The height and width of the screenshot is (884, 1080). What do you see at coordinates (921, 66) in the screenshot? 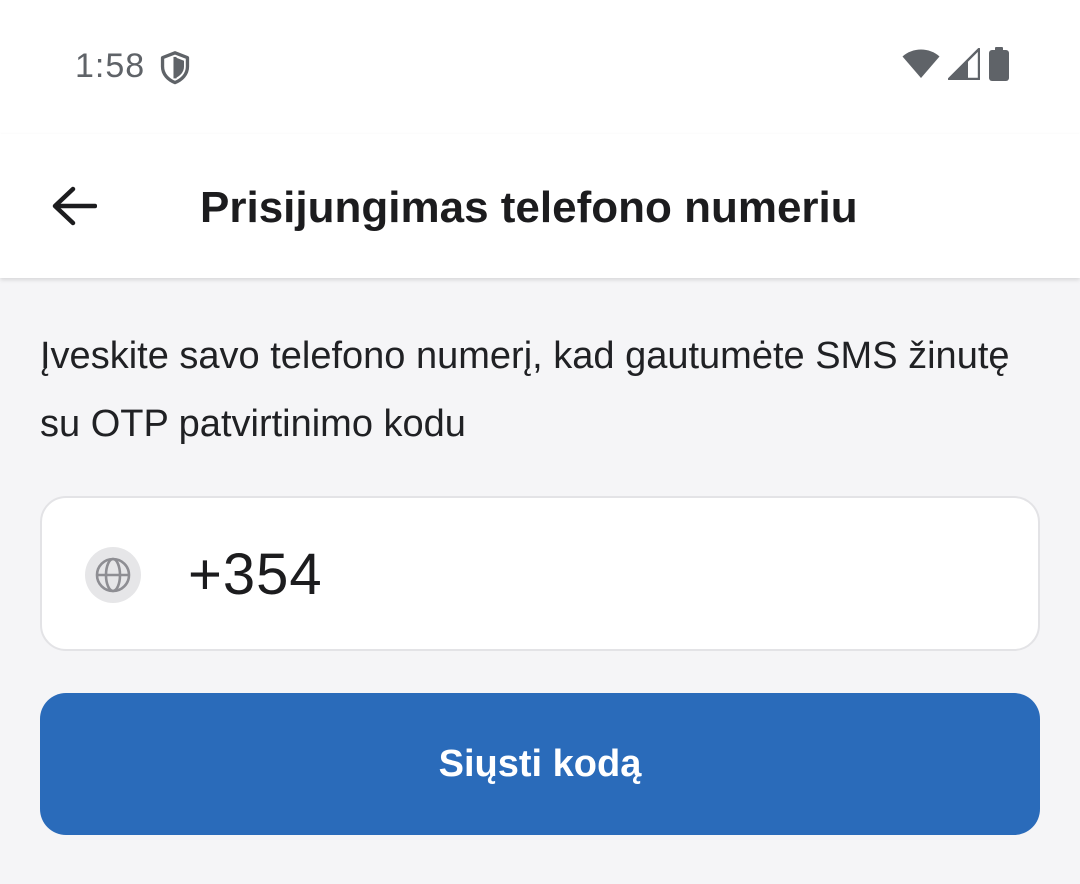
I see `wifi-icon` at bounding box center [921, 66].